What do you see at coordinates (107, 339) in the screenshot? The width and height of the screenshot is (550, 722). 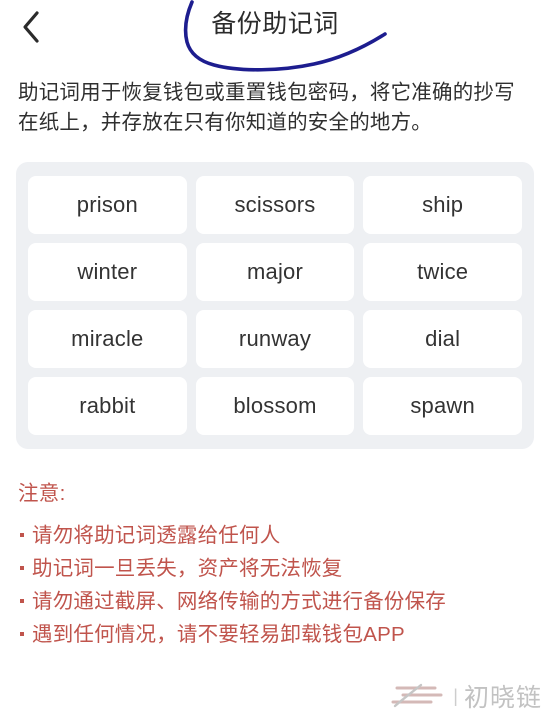 I see `mnemonic-word-card: miracle` at bounding box center [107, 339].